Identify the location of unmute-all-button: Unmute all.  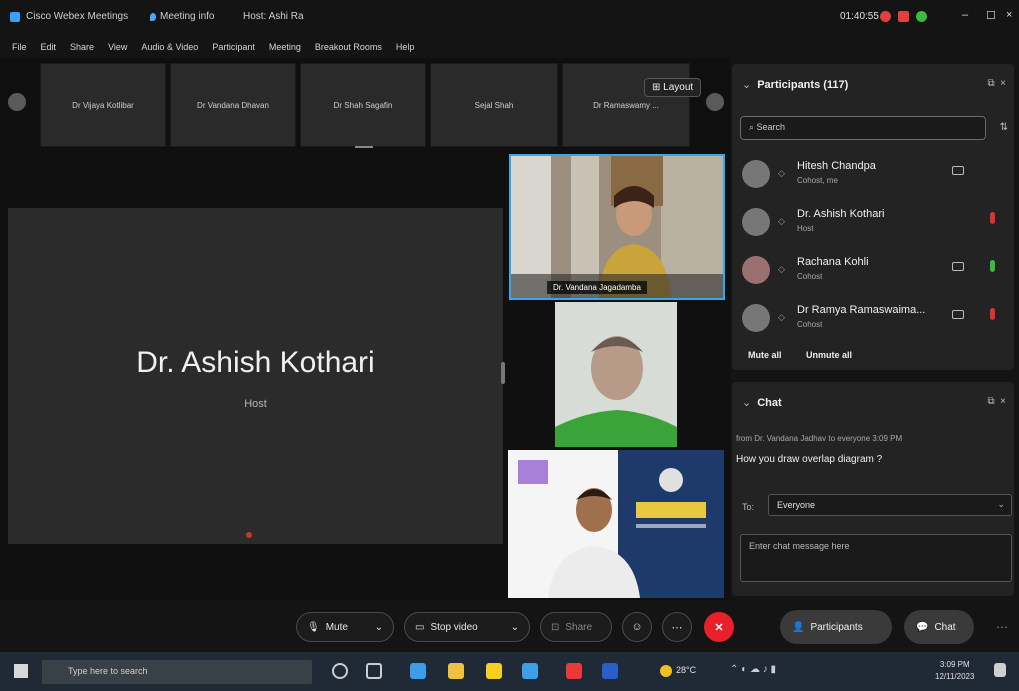
(829, 355).